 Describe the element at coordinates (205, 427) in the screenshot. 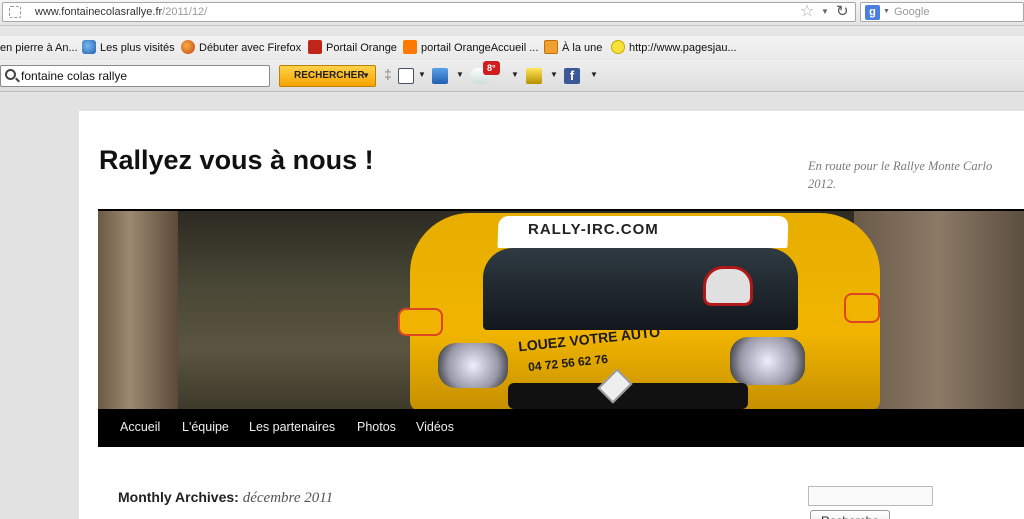

I see `nav-item-equipe: L'équipe` at that location.